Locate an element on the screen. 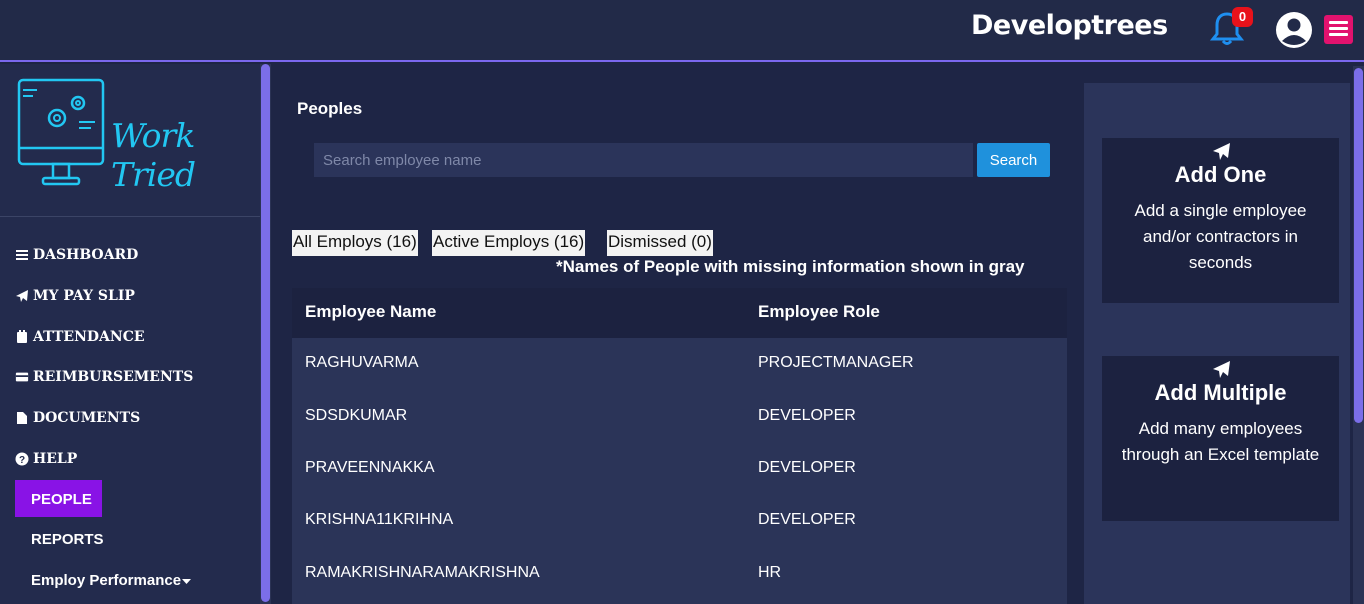 The height and width of the screenshot is (604, 1364). sidebar-item-reports: REPORTS is located at coordinates (67, 539).